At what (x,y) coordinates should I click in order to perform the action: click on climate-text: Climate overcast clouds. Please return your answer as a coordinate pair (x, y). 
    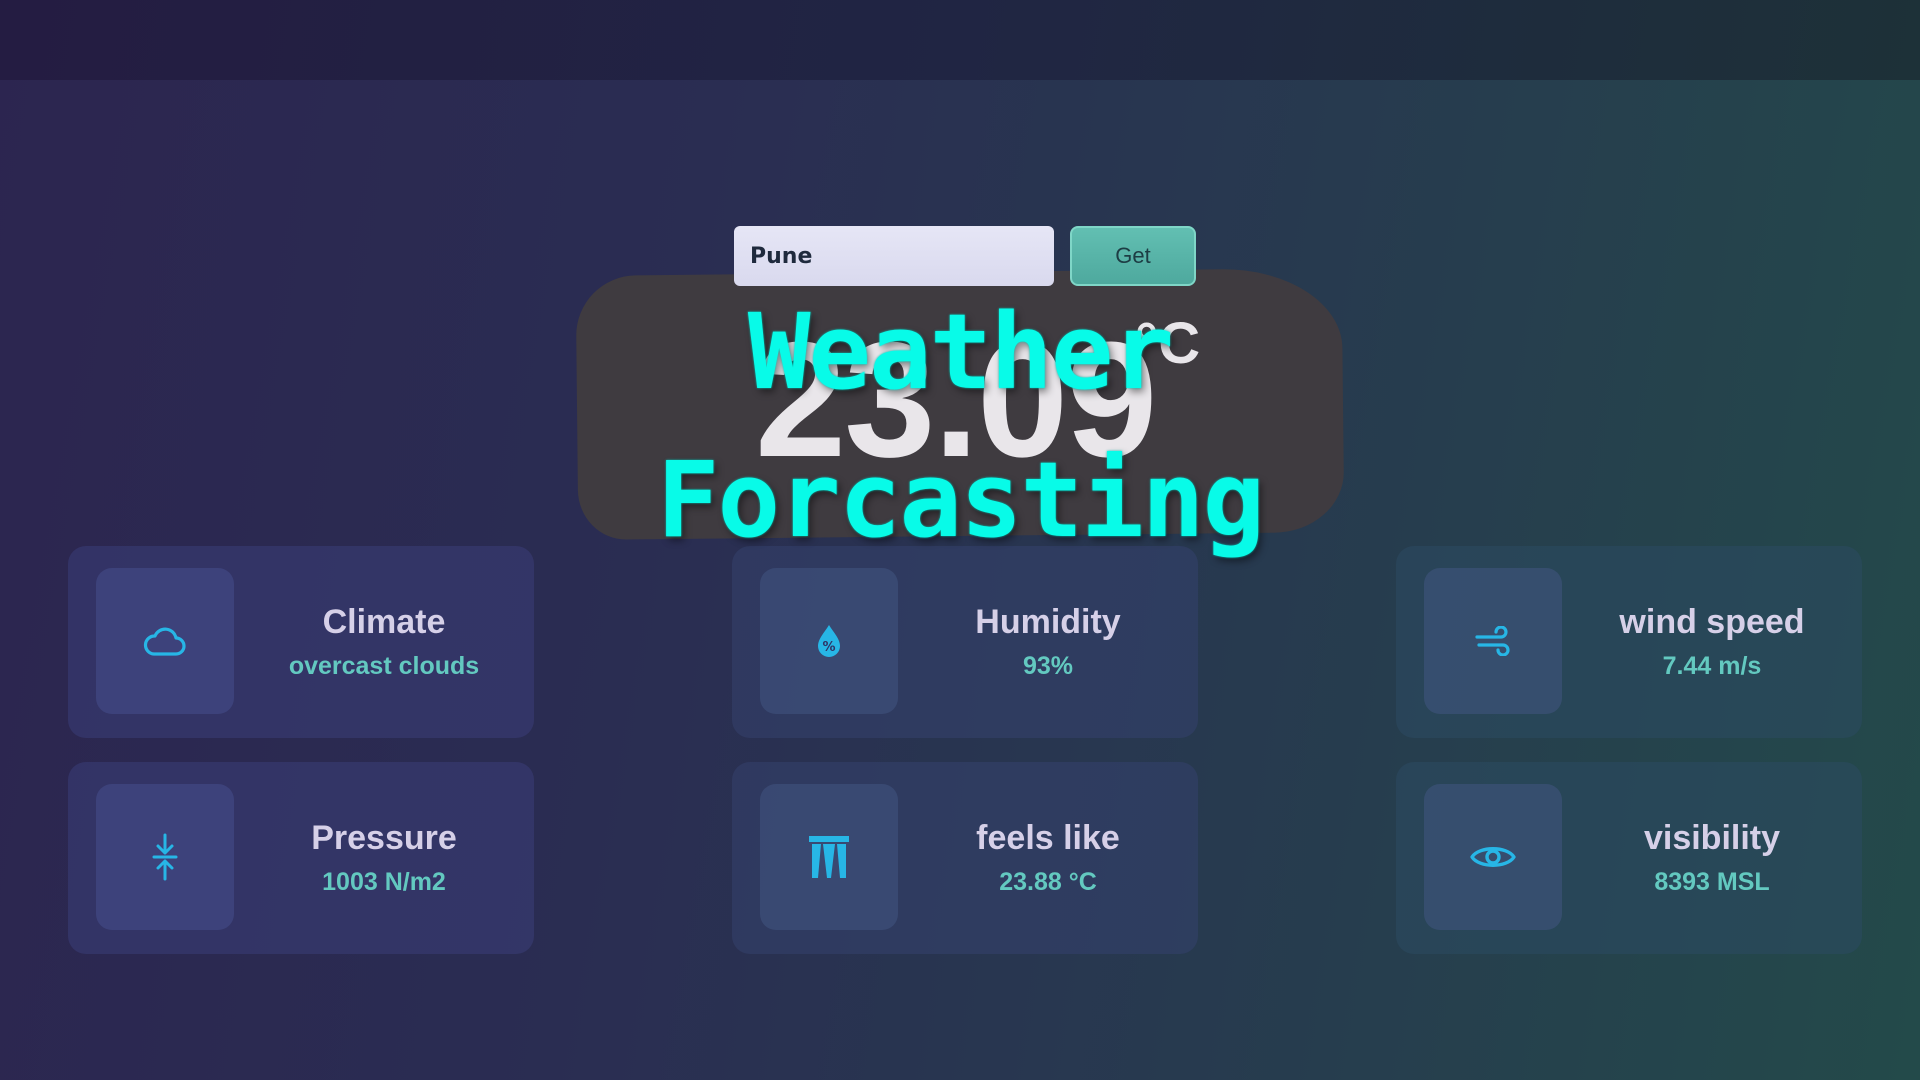
    Looking at the image, I should click on (384, 642).